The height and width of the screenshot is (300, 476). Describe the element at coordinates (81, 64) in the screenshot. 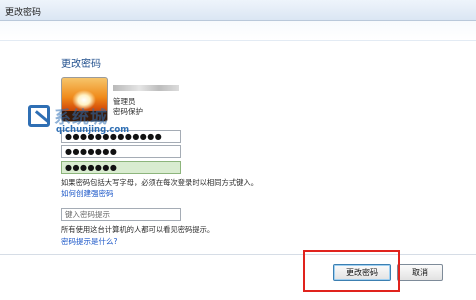

I see `page-title: 更改密码` at that location.